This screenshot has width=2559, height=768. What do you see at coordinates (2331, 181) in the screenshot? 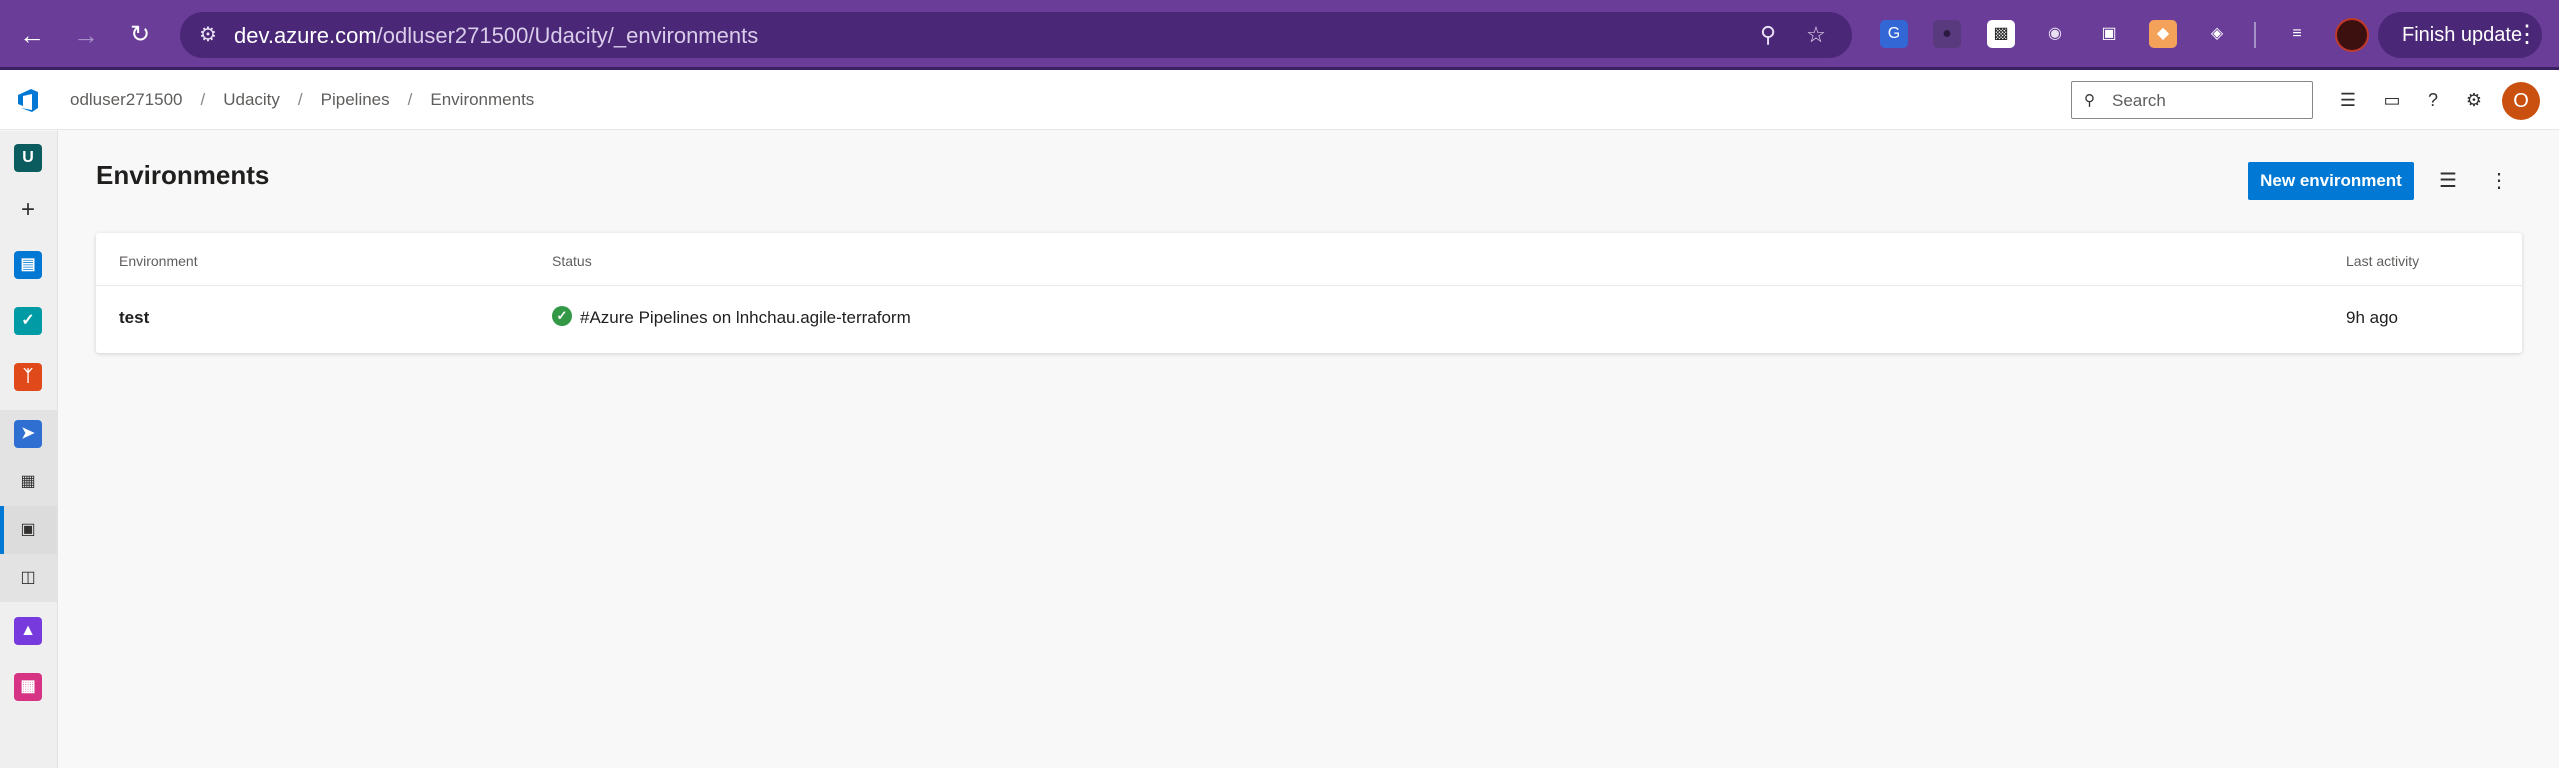
I see `new-environment-button: New environment` at bounding box center [2331, 181].